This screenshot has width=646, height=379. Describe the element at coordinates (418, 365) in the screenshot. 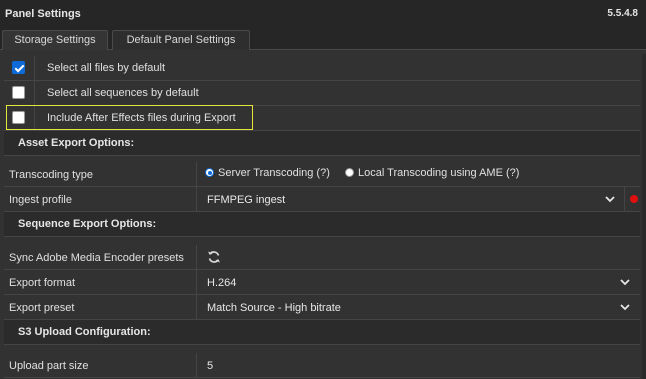

I see `upload-part-size-input: 5` at that location.